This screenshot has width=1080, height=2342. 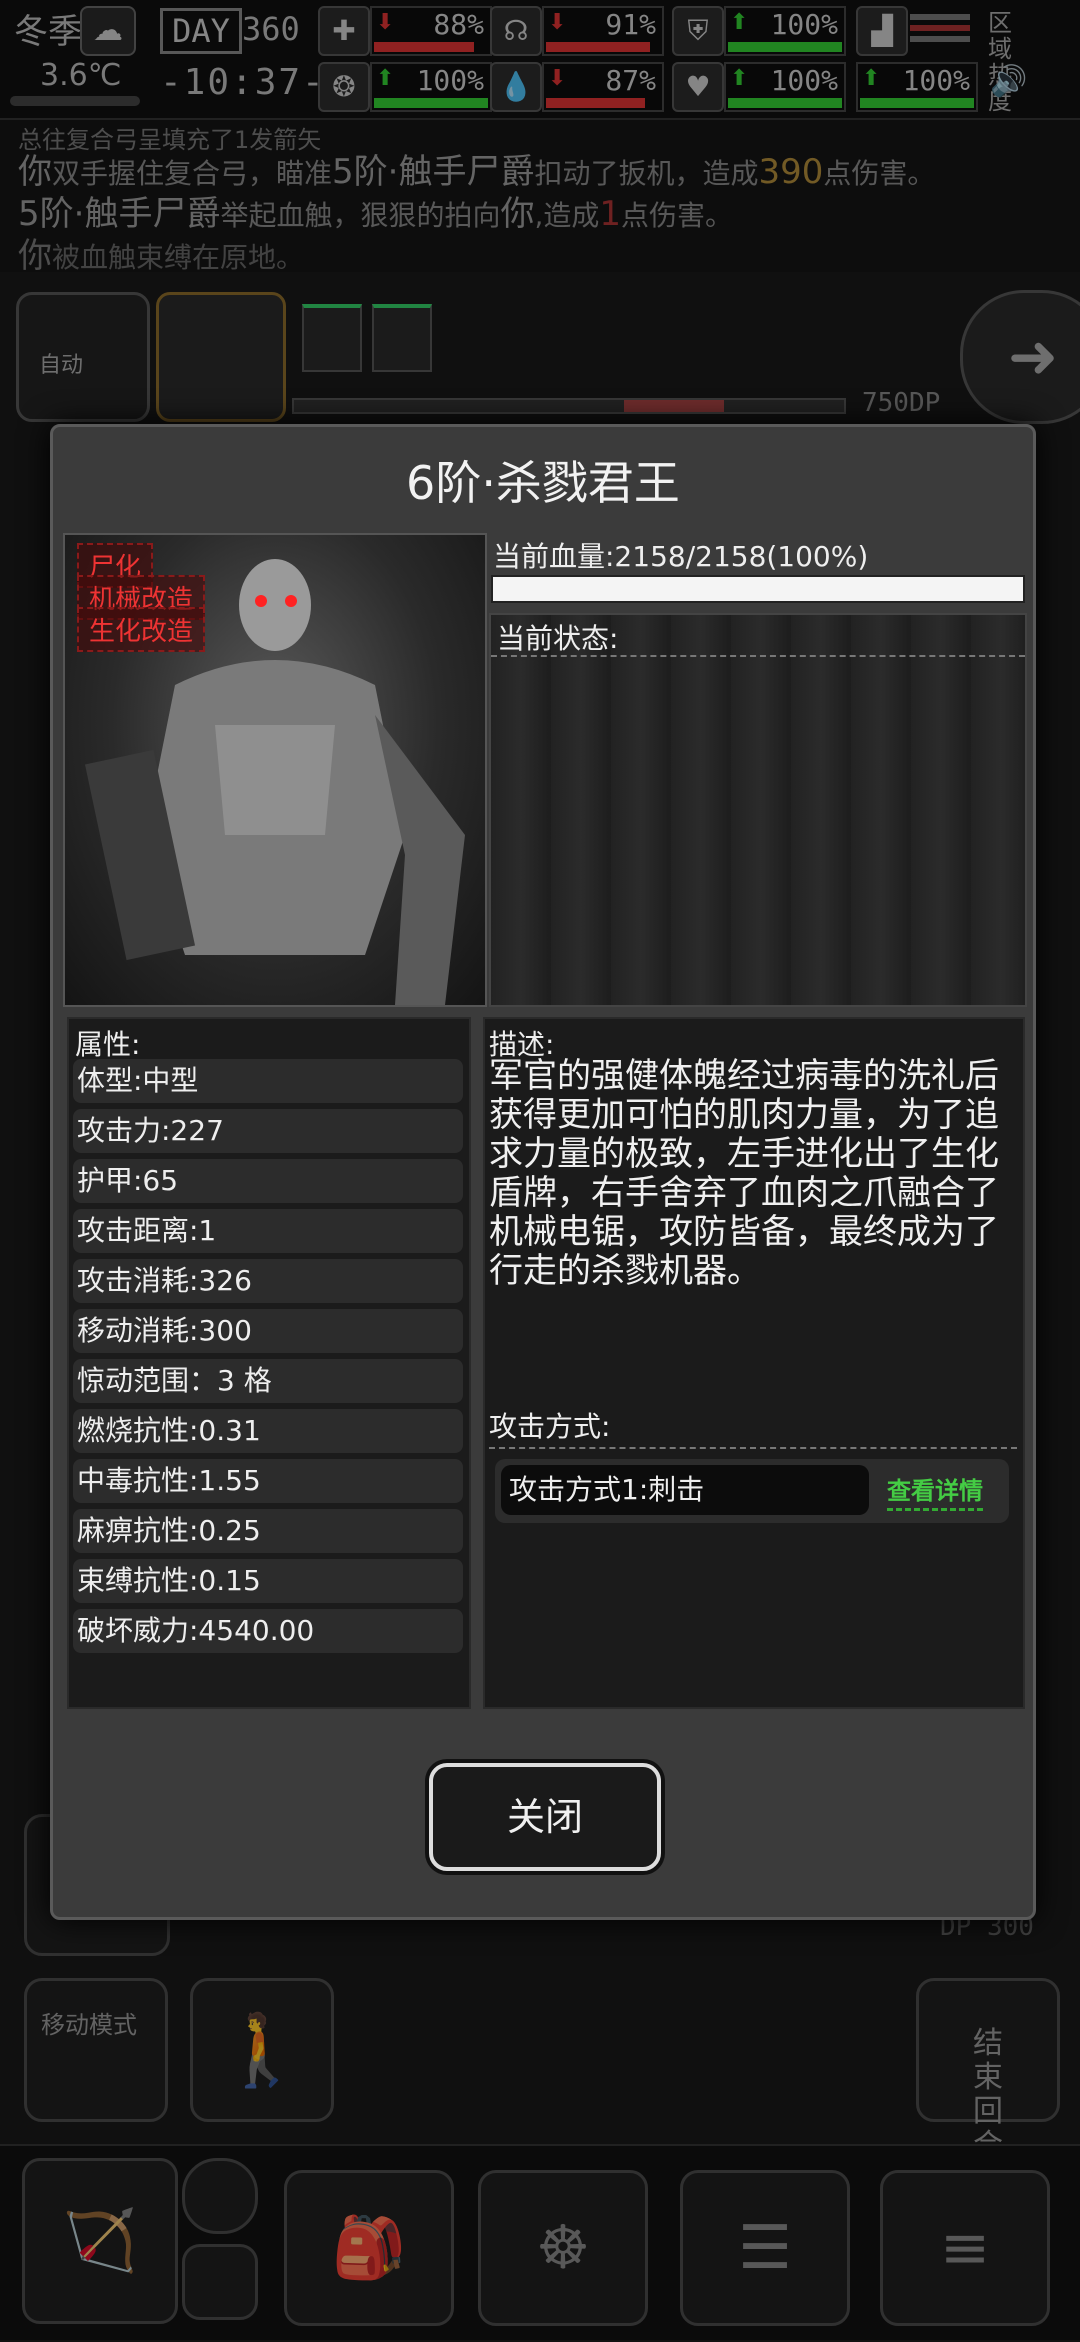 I want to click on enemy-portrait-panel: 尸化 机械改造 生化改造 ◉ 迟钝 (( 灵敏 ♨ 普通 ?, so click(x=275, y=770).